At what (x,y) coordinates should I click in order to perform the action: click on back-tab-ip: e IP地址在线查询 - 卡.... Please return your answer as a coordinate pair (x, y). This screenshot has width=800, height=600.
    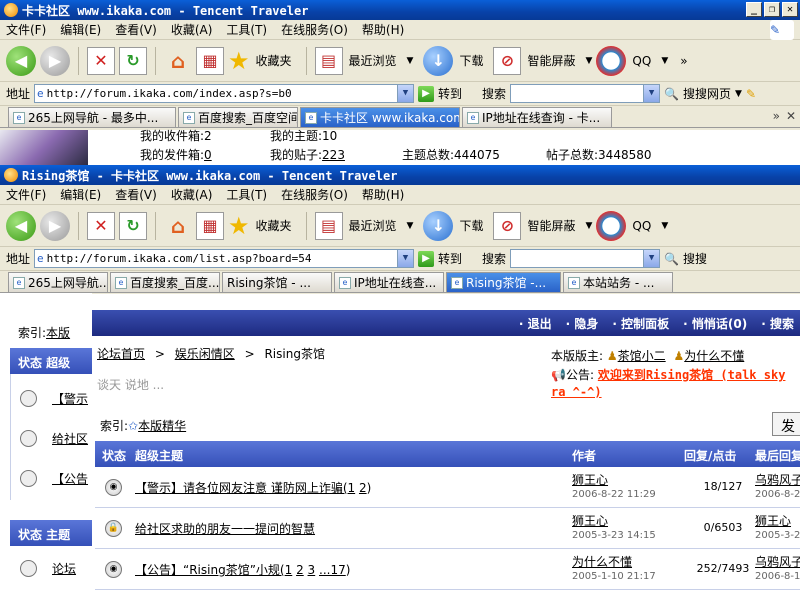
    Looking at the image, I should click on (537, 117).